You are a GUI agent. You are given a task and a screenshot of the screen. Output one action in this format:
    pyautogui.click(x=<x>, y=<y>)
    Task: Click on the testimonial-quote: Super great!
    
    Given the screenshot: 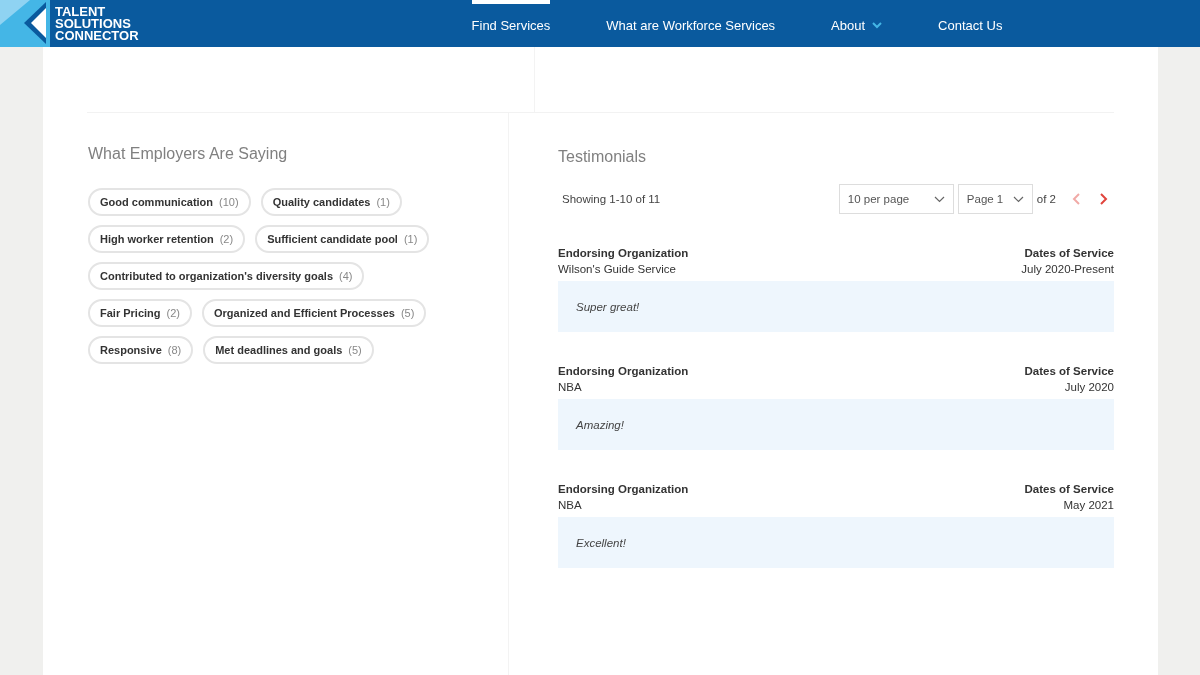 What is the action you would take?
    pyautogui.click(x=836, y=306)
    